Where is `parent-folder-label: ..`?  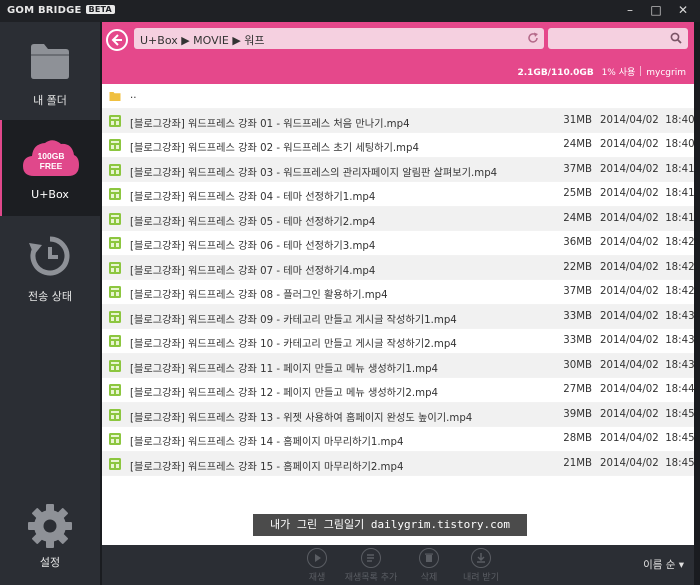
parent-folder-label: .. is located at coordinates (133, 95).